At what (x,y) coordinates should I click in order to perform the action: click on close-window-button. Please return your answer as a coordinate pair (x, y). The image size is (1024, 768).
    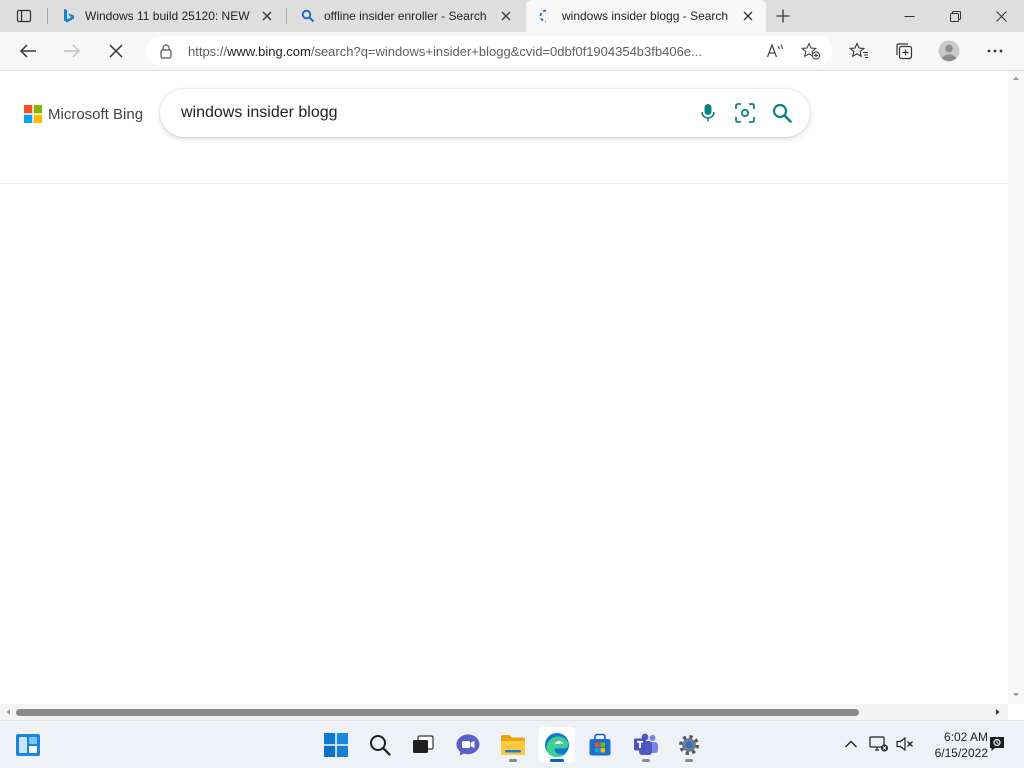
    Looking at the image, I should click on (1001, 16).